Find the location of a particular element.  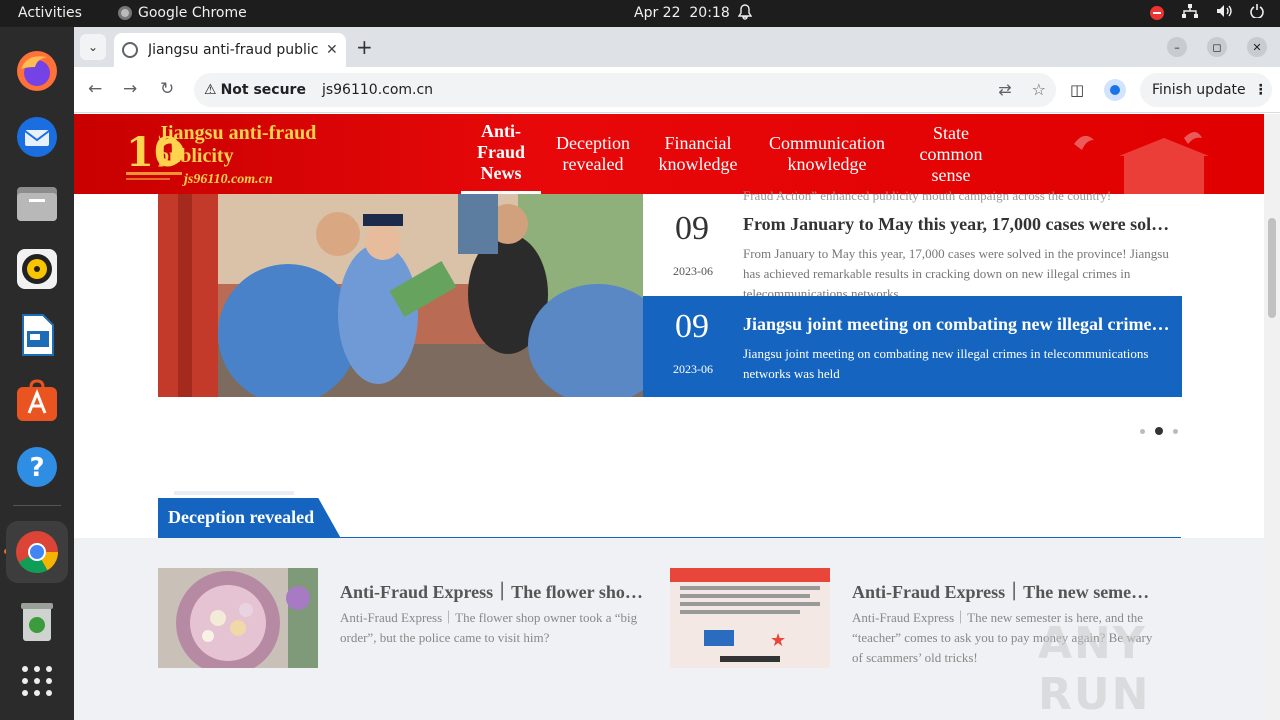

notification-bell-icon is located at coordinates (745, 14).